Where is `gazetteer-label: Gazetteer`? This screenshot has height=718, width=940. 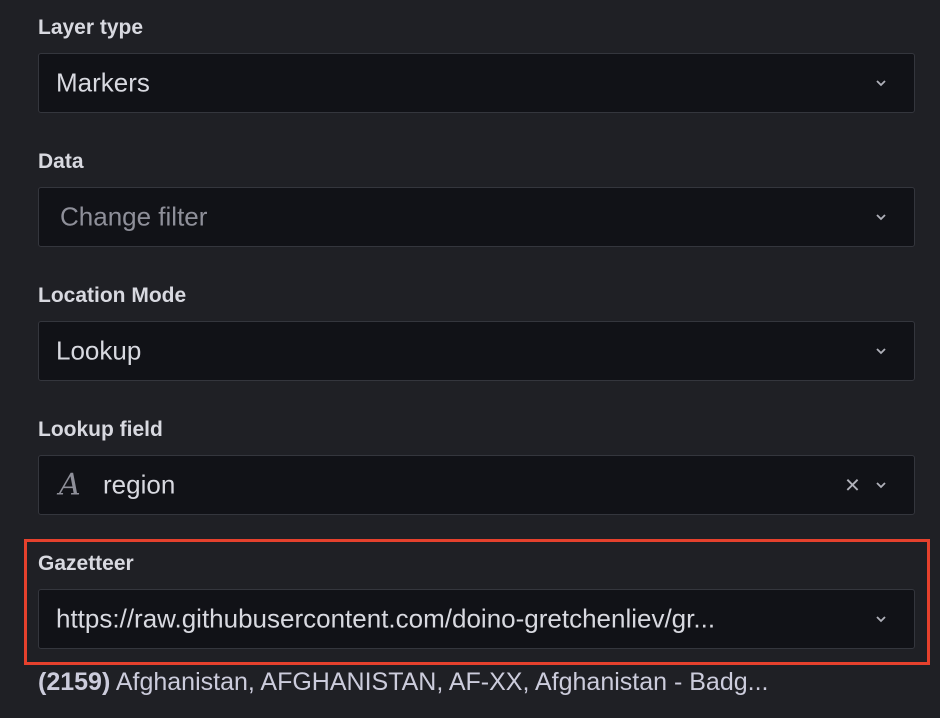
gazetteer-label: Gazetteer is located at coordinates (86, 563).